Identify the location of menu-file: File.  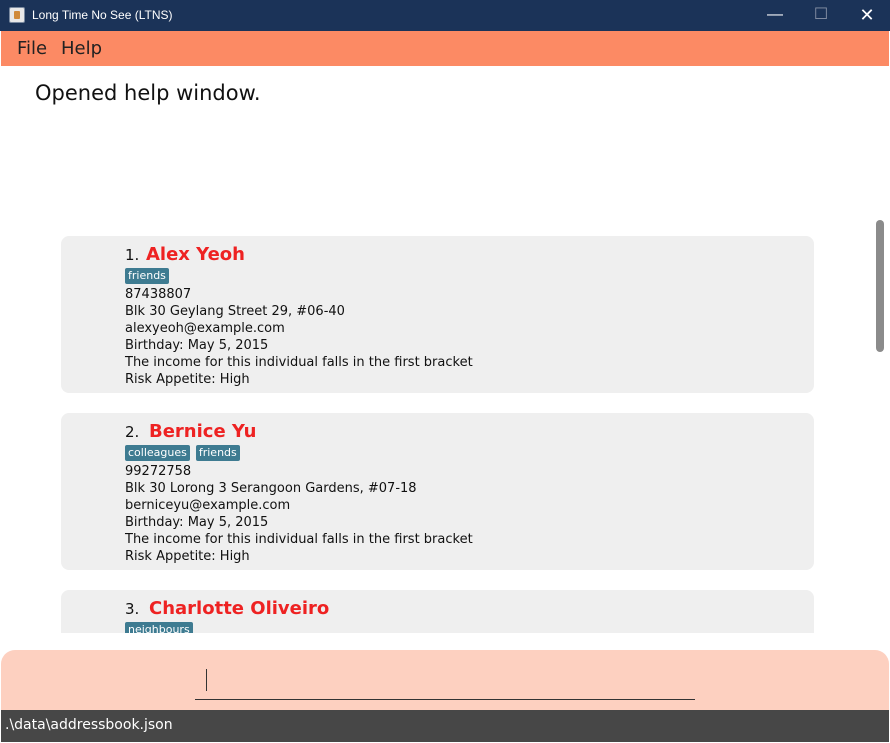
(32, 48).